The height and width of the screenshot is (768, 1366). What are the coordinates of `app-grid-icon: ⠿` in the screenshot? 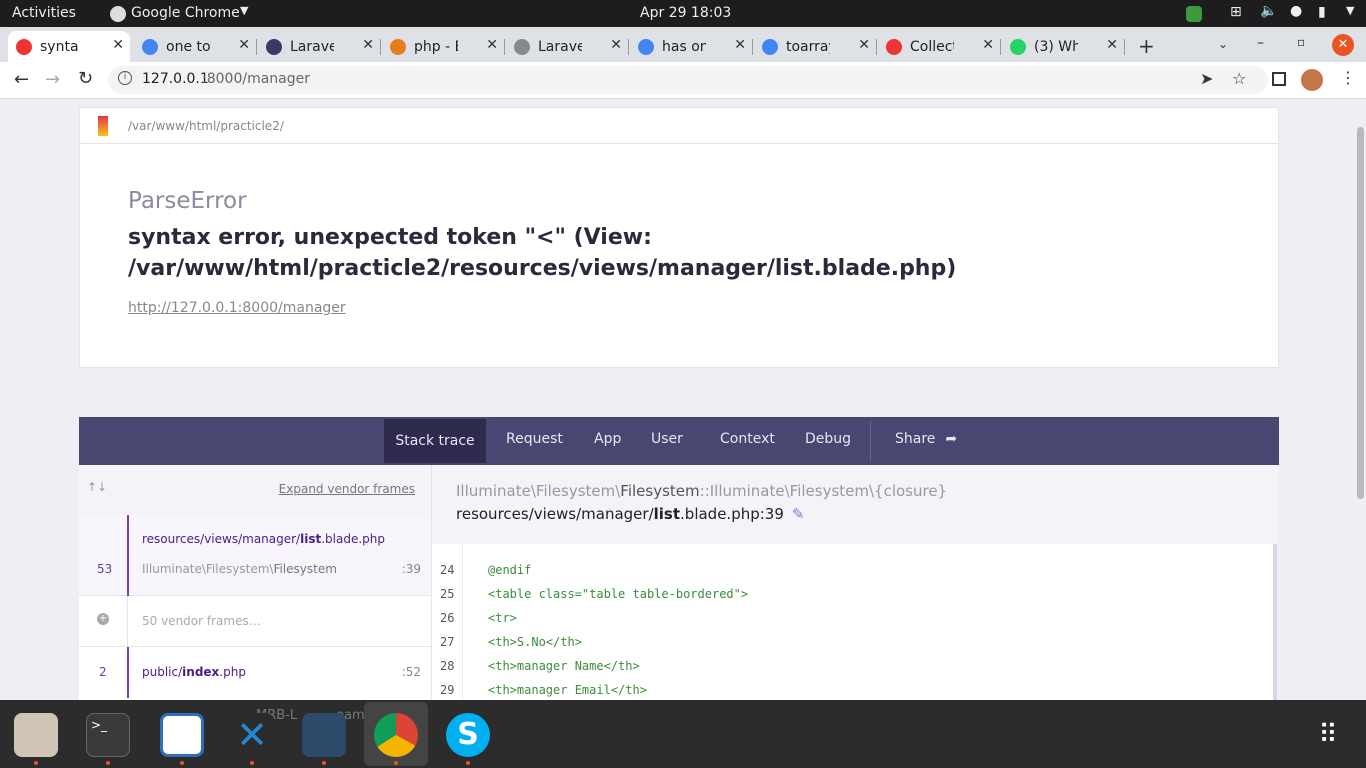 It's located at (1328, 735).